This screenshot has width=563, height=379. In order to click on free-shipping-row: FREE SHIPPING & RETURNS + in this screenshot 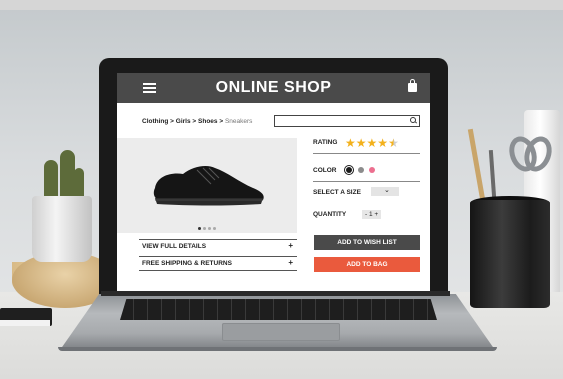, I will do `click(218, 263)`.